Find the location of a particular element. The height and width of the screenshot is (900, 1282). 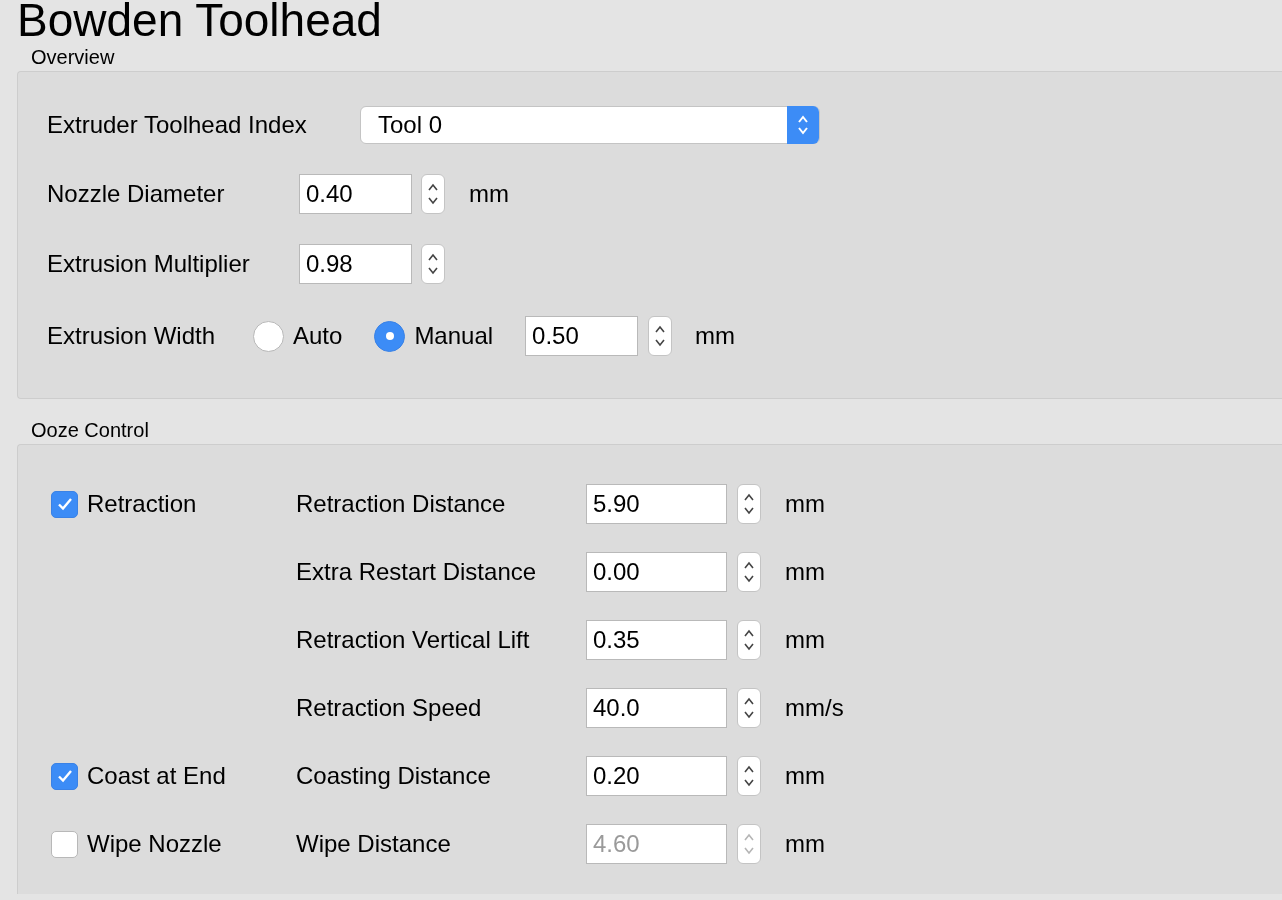

group-label: Overview is located at coordinates (73, 57).